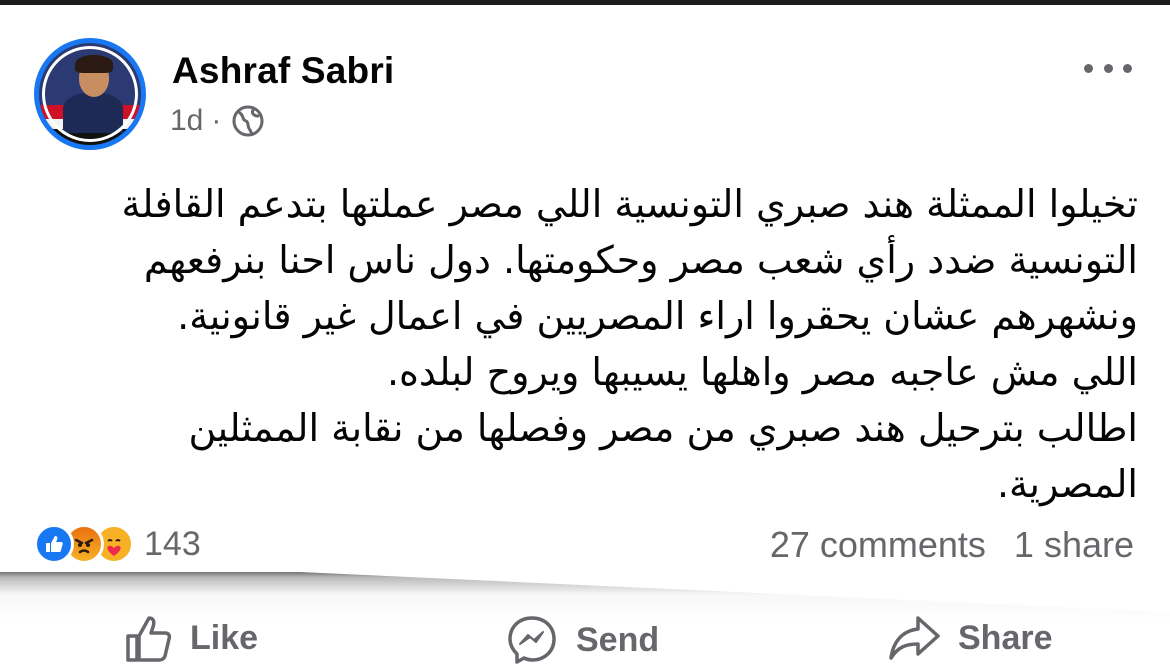 Image resolution: width=1170 pixels, height=668 pixels. What do you see at coordinates (248, 121) in the screenshot?
I see `globe-icon` at bounding box center [248, 121].